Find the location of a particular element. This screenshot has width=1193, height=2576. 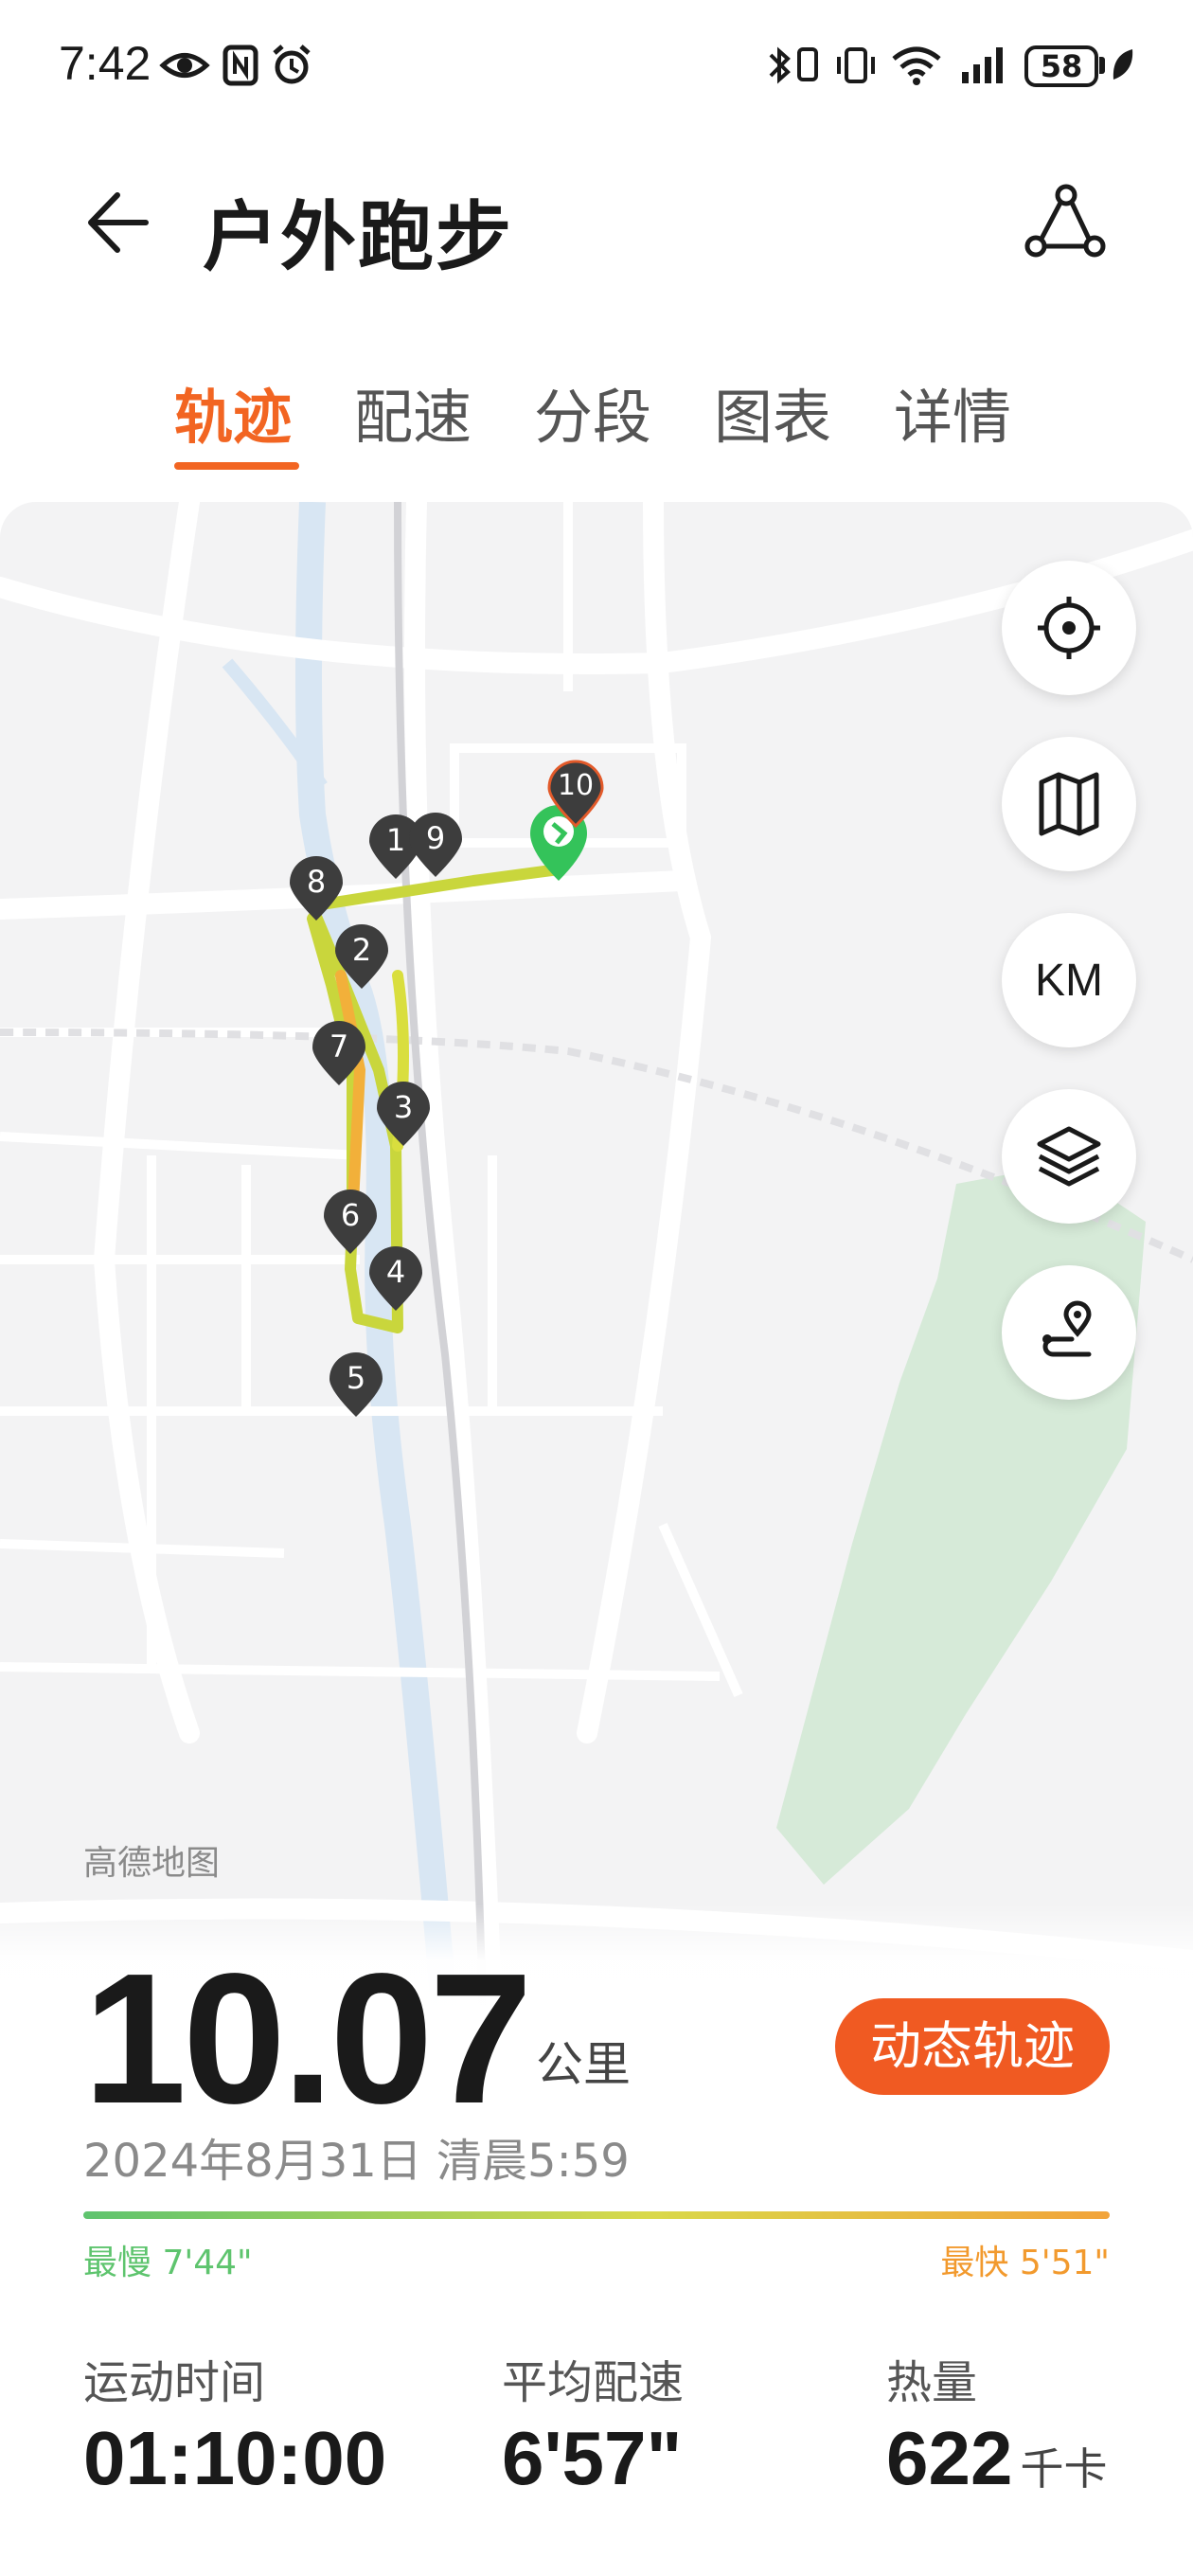

route-pin-icon is located at coordinates (1067, 1328).